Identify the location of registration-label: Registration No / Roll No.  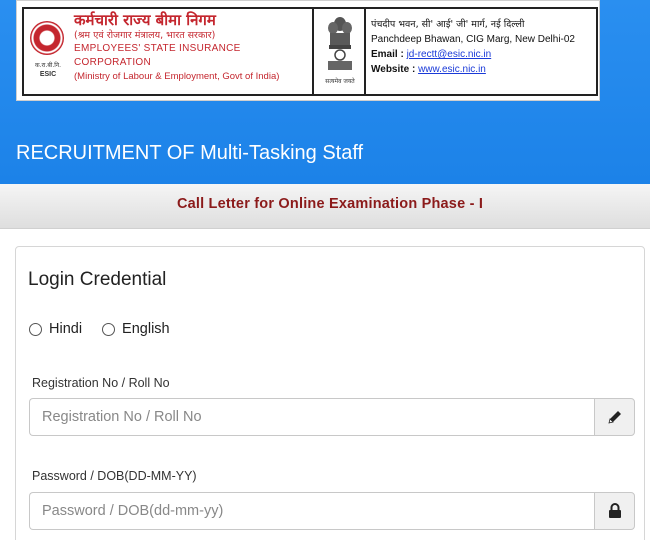
(101, 383).